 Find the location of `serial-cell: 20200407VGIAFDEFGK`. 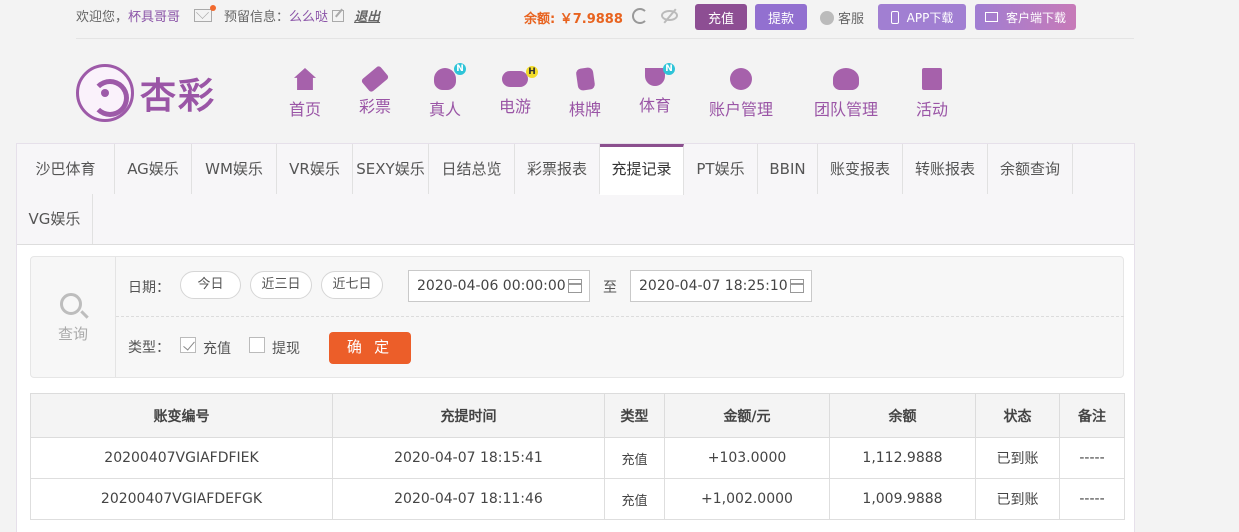

serial-cell: 20200407VGIAFDEFGK is located at coordinates (181, 499).